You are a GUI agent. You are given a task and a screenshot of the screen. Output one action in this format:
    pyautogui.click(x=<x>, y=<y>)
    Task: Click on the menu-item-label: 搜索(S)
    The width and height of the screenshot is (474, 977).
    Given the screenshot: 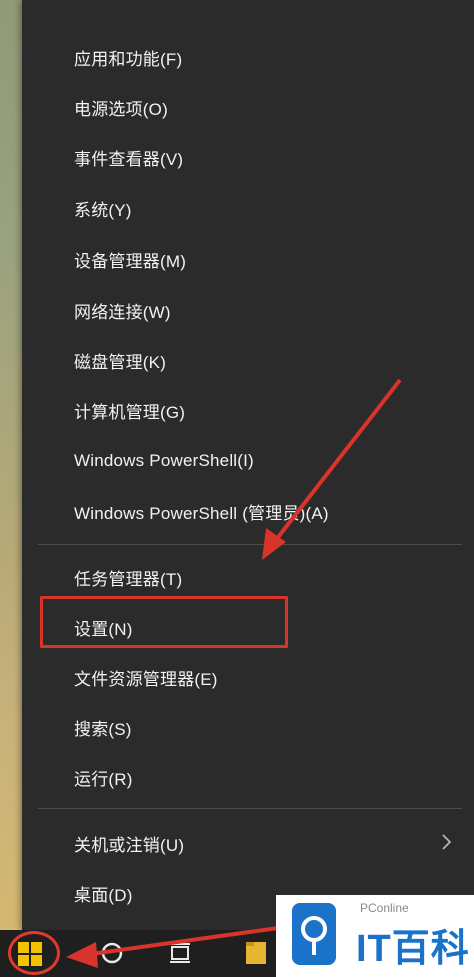 What is the action you would take?
    pyautogui.click(x=103, y=729)
    